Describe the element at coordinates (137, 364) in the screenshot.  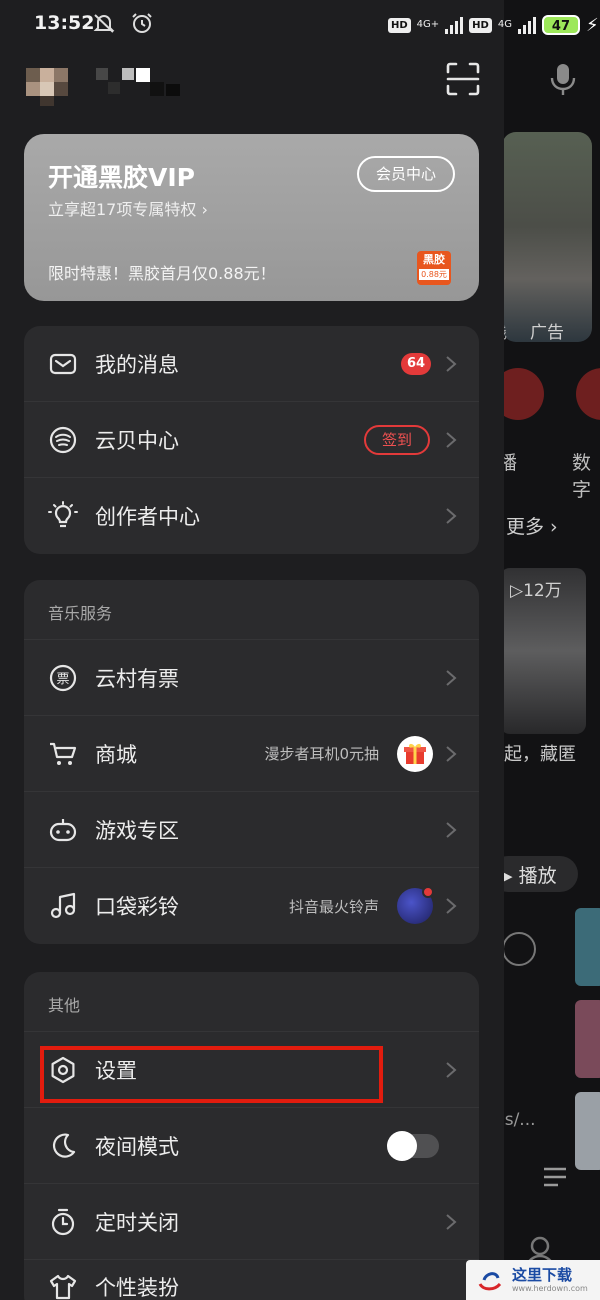
I see `menu-item-label: 我的消息` at that location.